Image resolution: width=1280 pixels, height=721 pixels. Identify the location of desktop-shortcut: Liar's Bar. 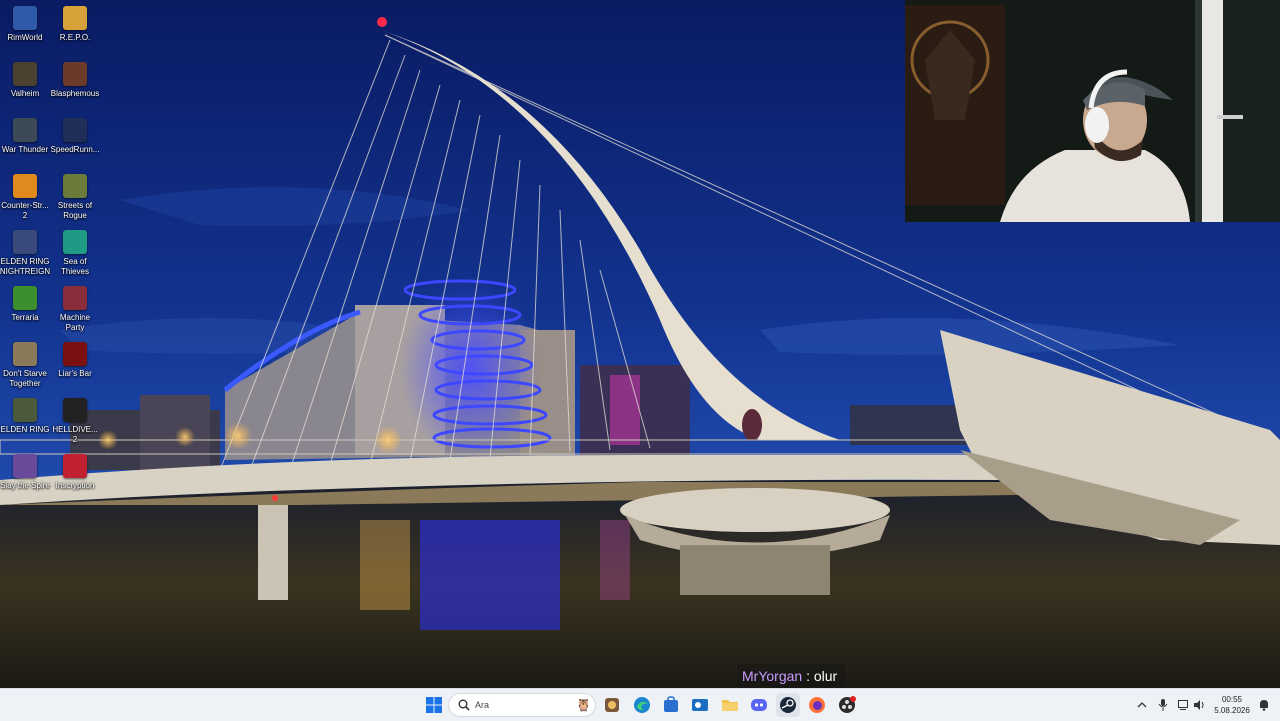
(75, 366).